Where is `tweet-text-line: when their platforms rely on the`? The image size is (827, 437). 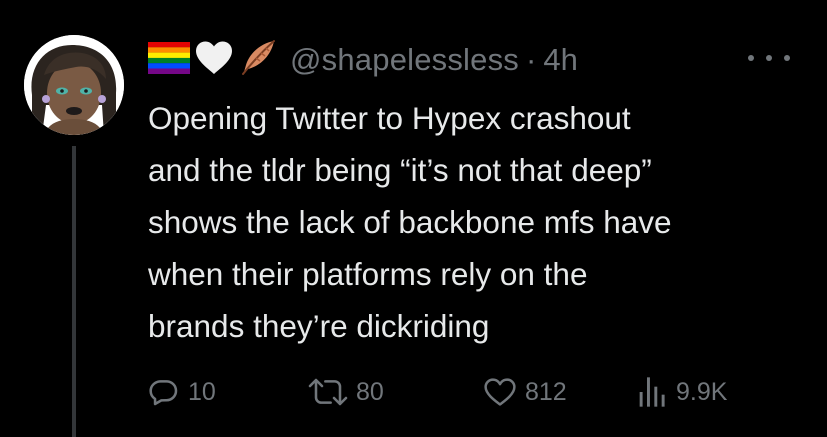 tweet-text-line: when their platforms rely on the is located at coordinates (368, 274).